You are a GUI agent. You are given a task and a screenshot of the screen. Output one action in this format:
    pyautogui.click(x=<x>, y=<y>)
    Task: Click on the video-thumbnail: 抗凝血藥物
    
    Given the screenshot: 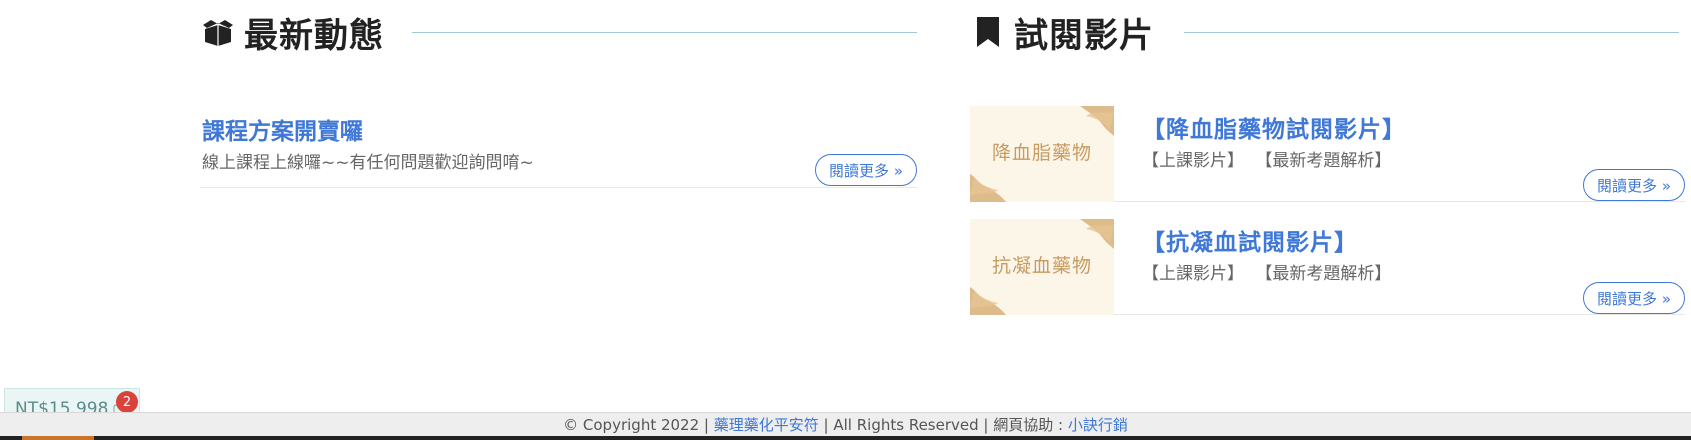 What is the action you would take?
    pyautogui.click(x=1042, y=267)
    